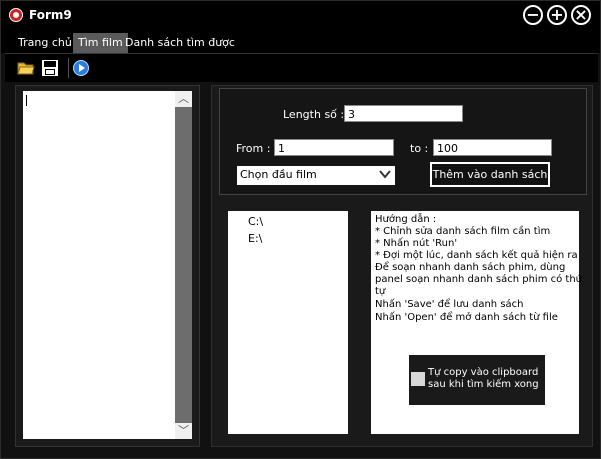  I want to click on from-label: From :, so click(253, 148).